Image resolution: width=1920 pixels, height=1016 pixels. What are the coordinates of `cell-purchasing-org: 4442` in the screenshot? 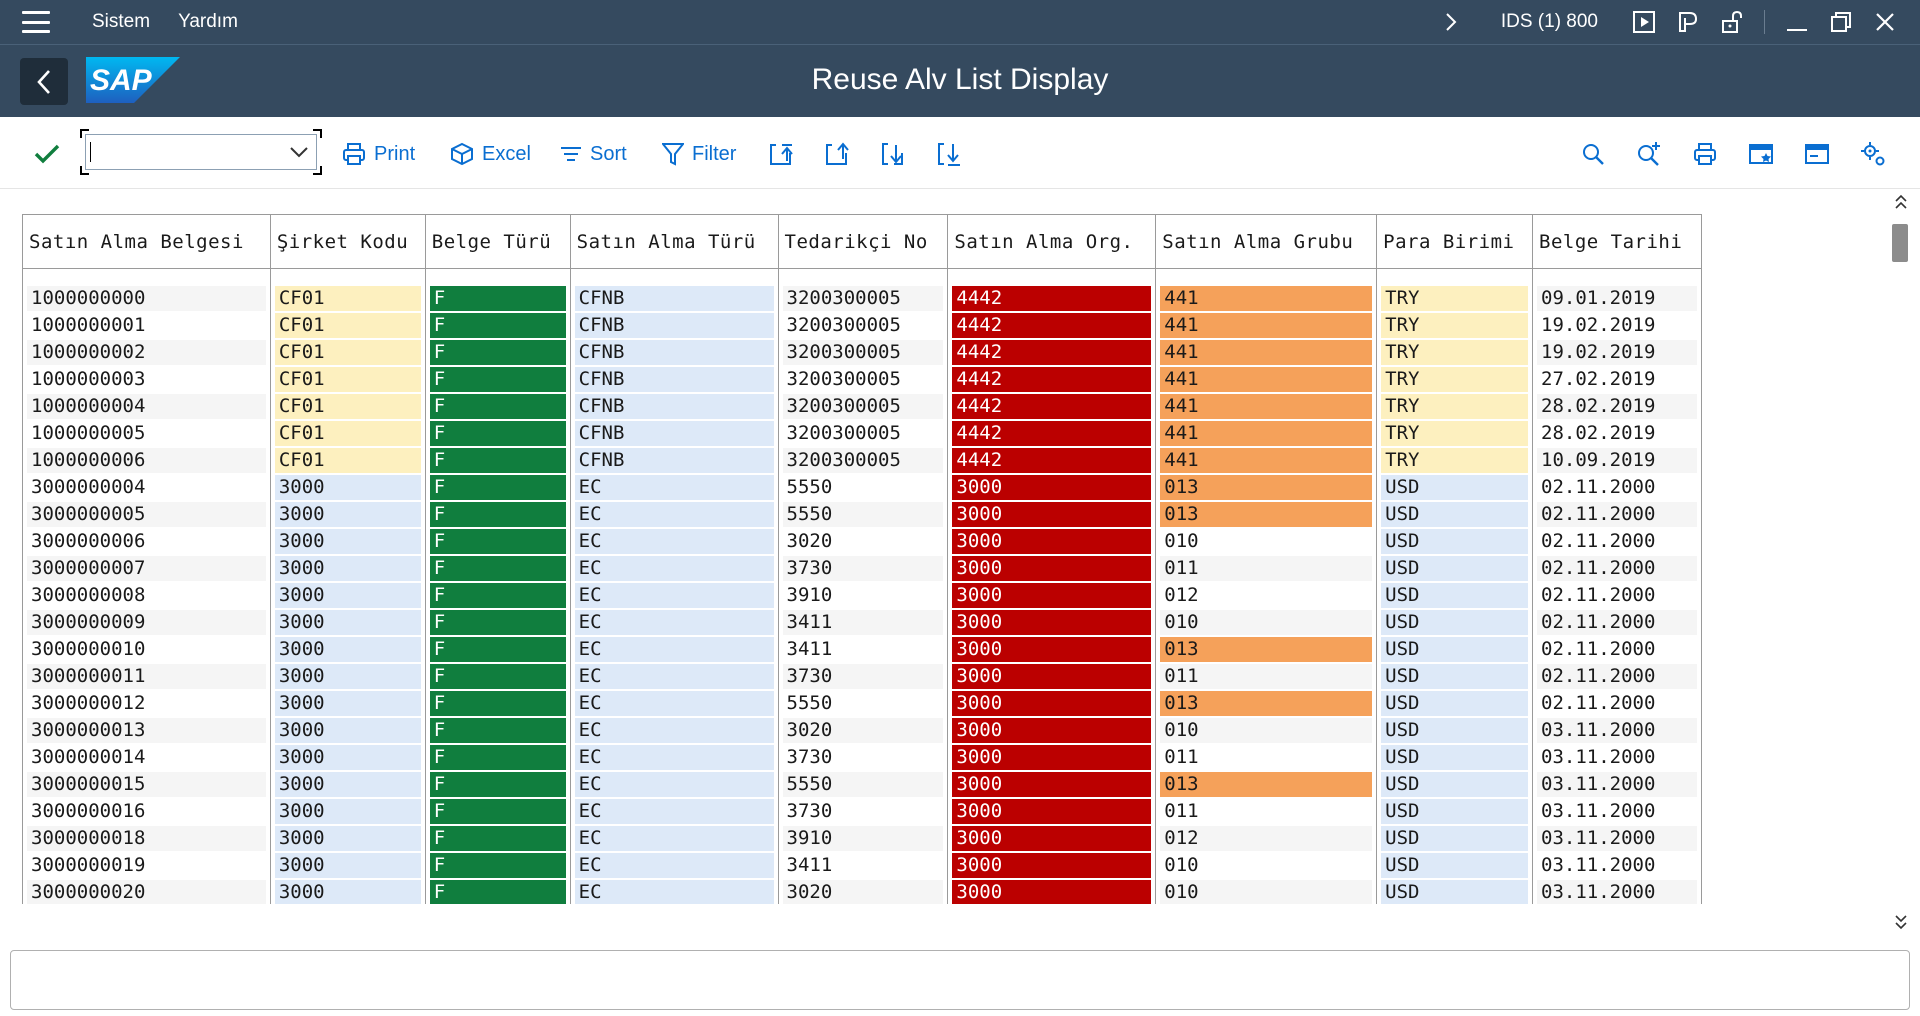 It's located at (1051, 352).